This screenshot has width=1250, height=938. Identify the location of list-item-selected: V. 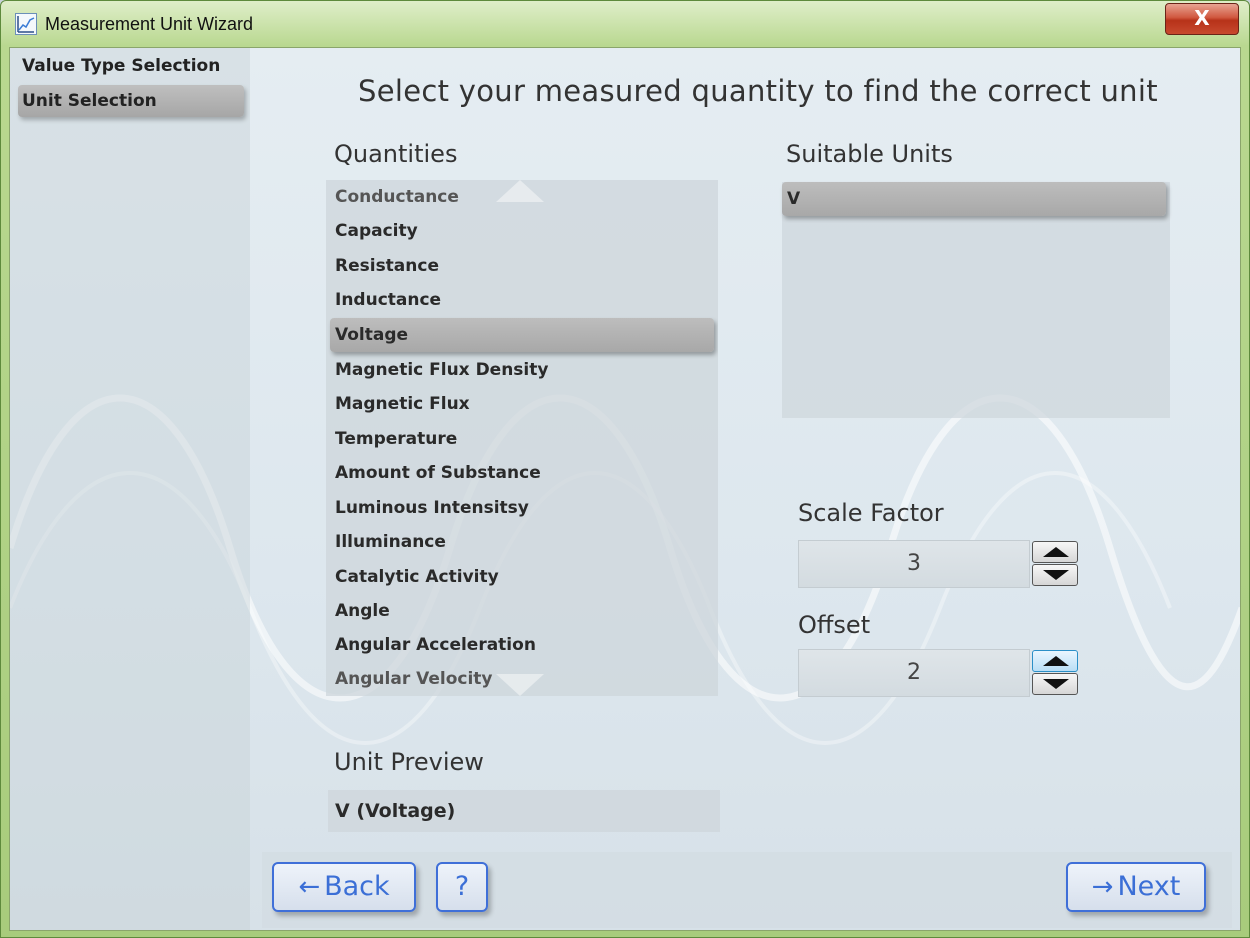
(974, 199).